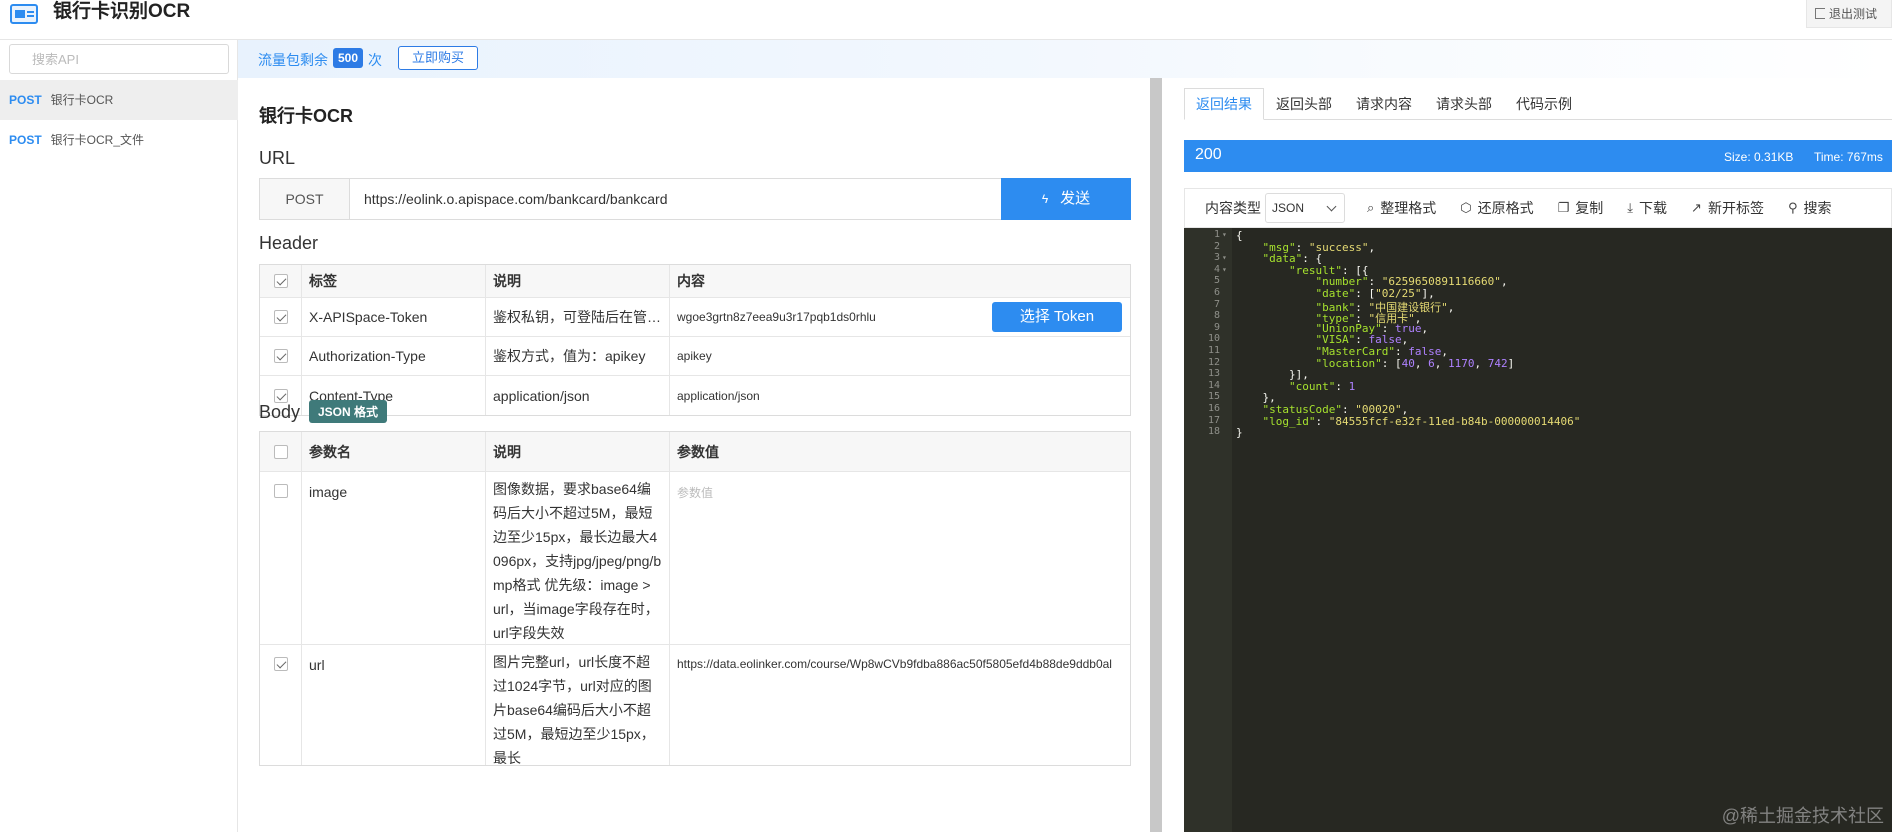 The width and height of the screenshot is (1892, 832). I want to click on app-title: 银行卡识别OCR, so click(122, 11).